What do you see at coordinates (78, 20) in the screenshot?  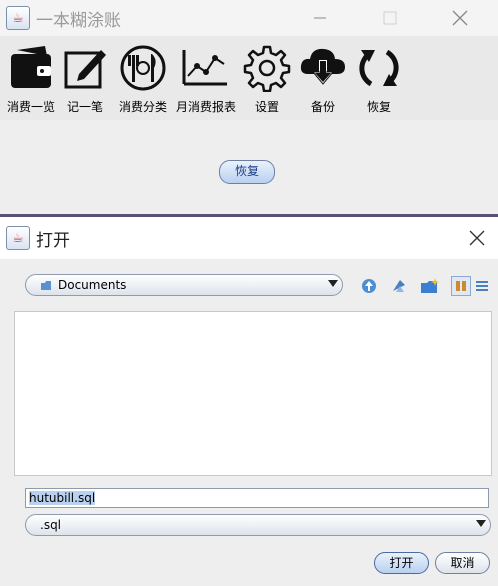 I see `main-window-title: 一本糊涂账` at bounding box center [78, 20].